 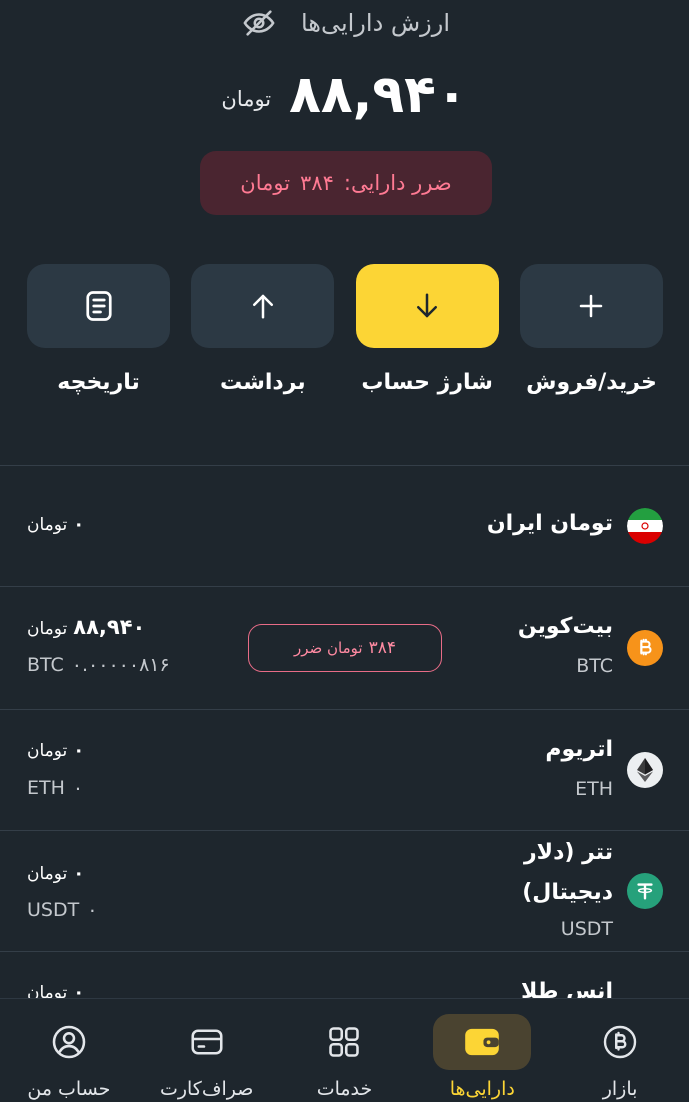 I want to click on user-icon, so click(x=69, y=1042).